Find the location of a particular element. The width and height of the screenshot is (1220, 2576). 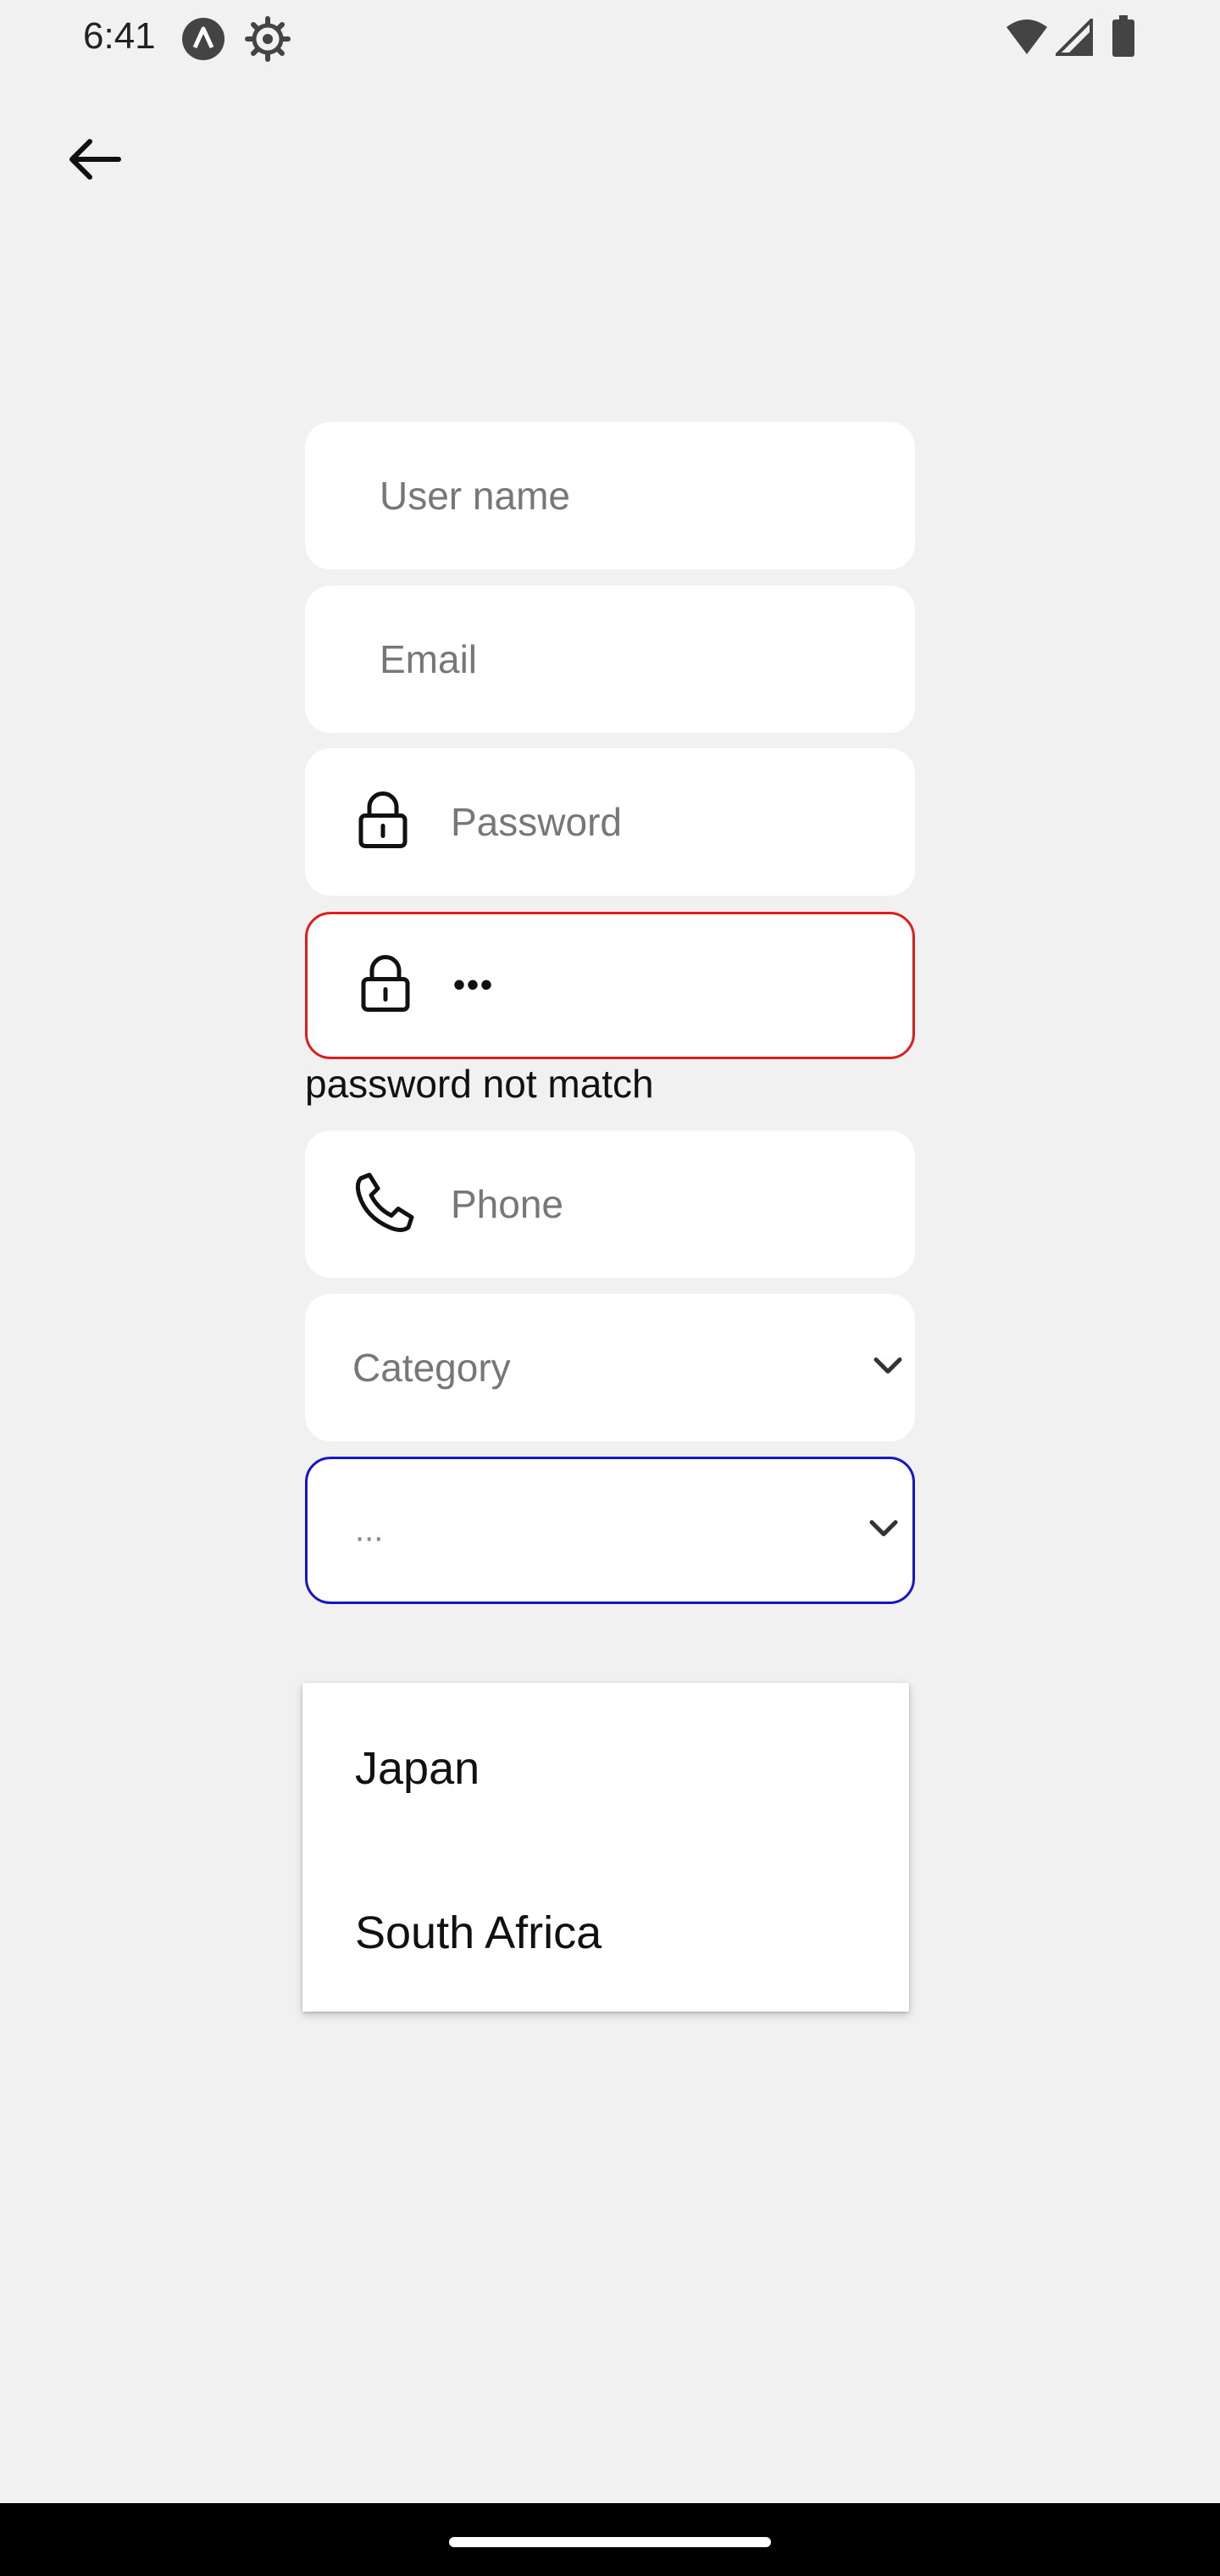

confirm-password-field: ••• is located at coordinates (610, 985).